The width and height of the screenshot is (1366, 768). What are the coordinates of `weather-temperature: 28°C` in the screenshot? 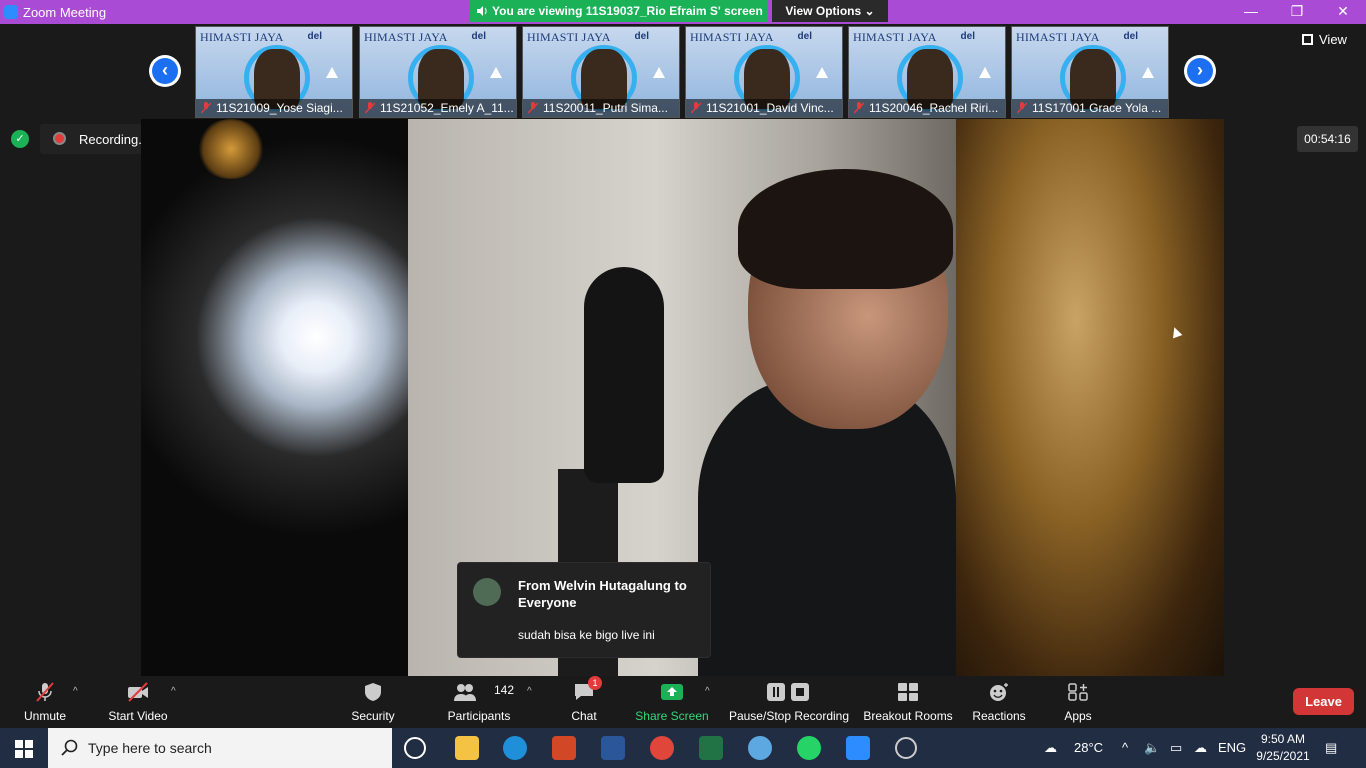 It's located at (1088, 747).